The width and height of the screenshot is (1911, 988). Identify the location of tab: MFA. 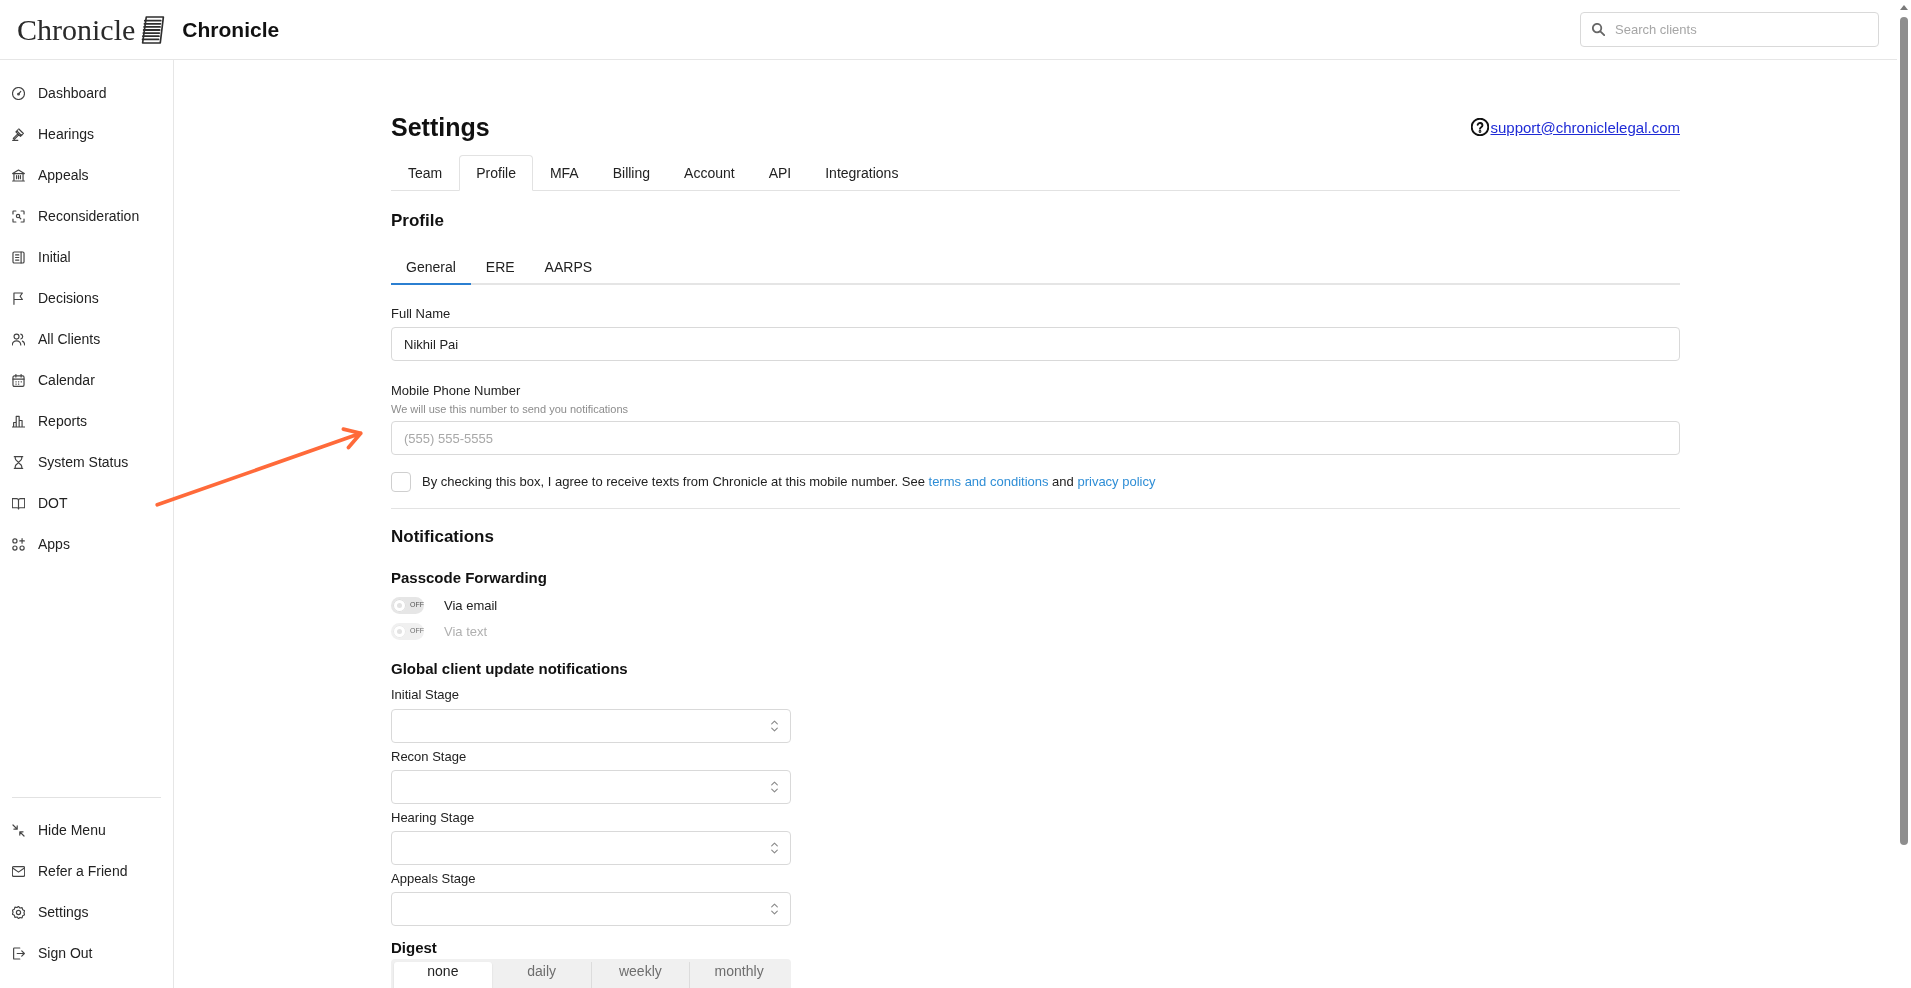
(564, 173).